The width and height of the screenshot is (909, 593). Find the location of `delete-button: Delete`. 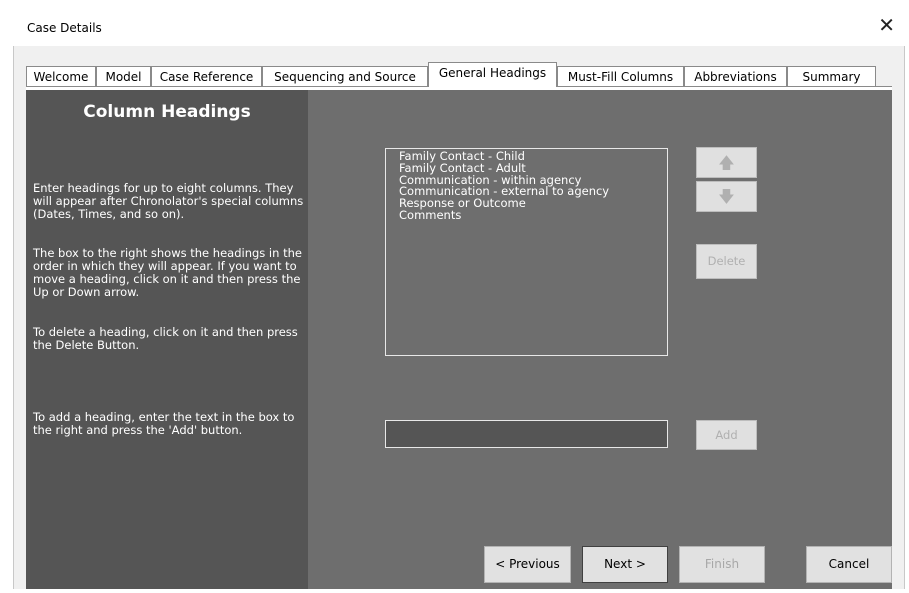

delete-button: Delete is located at coordinates (726, 261).